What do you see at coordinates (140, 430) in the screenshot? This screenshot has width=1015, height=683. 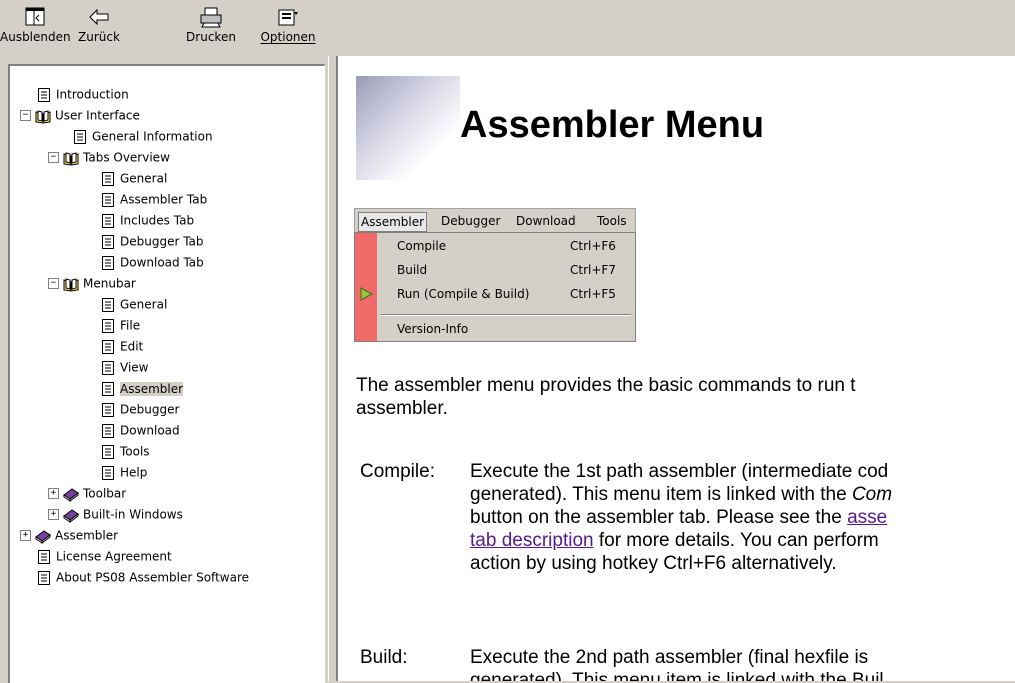 I see `tree-item-download: Download` at bounding box center [140, 430].